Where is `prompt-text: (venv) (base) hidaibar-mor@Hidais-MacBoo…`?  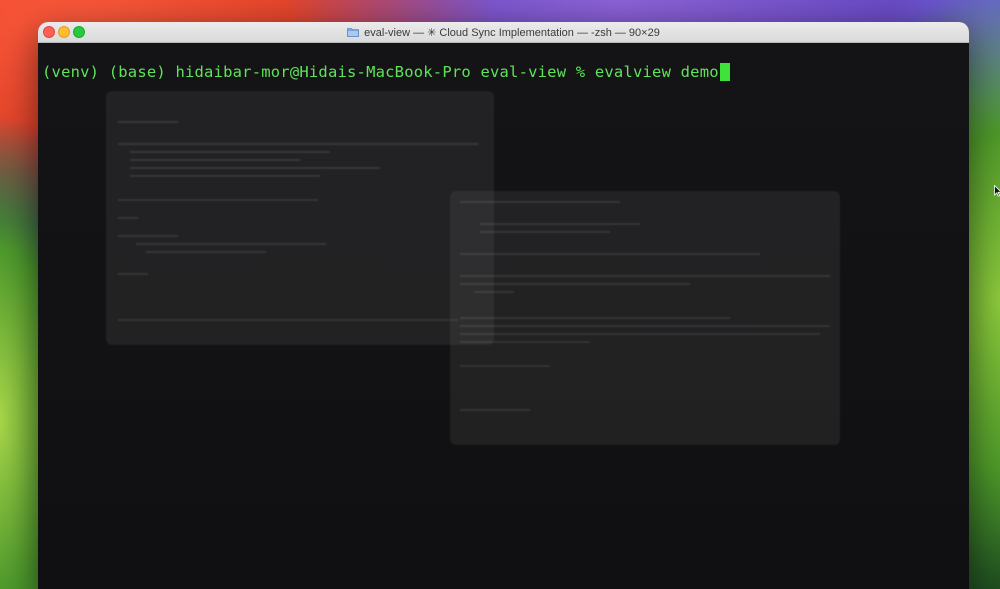
prompt-text: (venv) (base) hidaibar-mor@Hidais-MacBoo… is located at coordinates (318, 72).